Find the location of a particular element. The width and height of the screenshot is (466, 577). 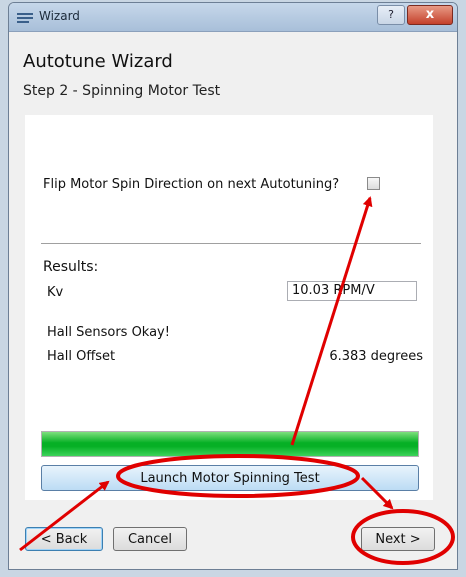

cancel-button: Cancel is located at coordinates (150, 539).